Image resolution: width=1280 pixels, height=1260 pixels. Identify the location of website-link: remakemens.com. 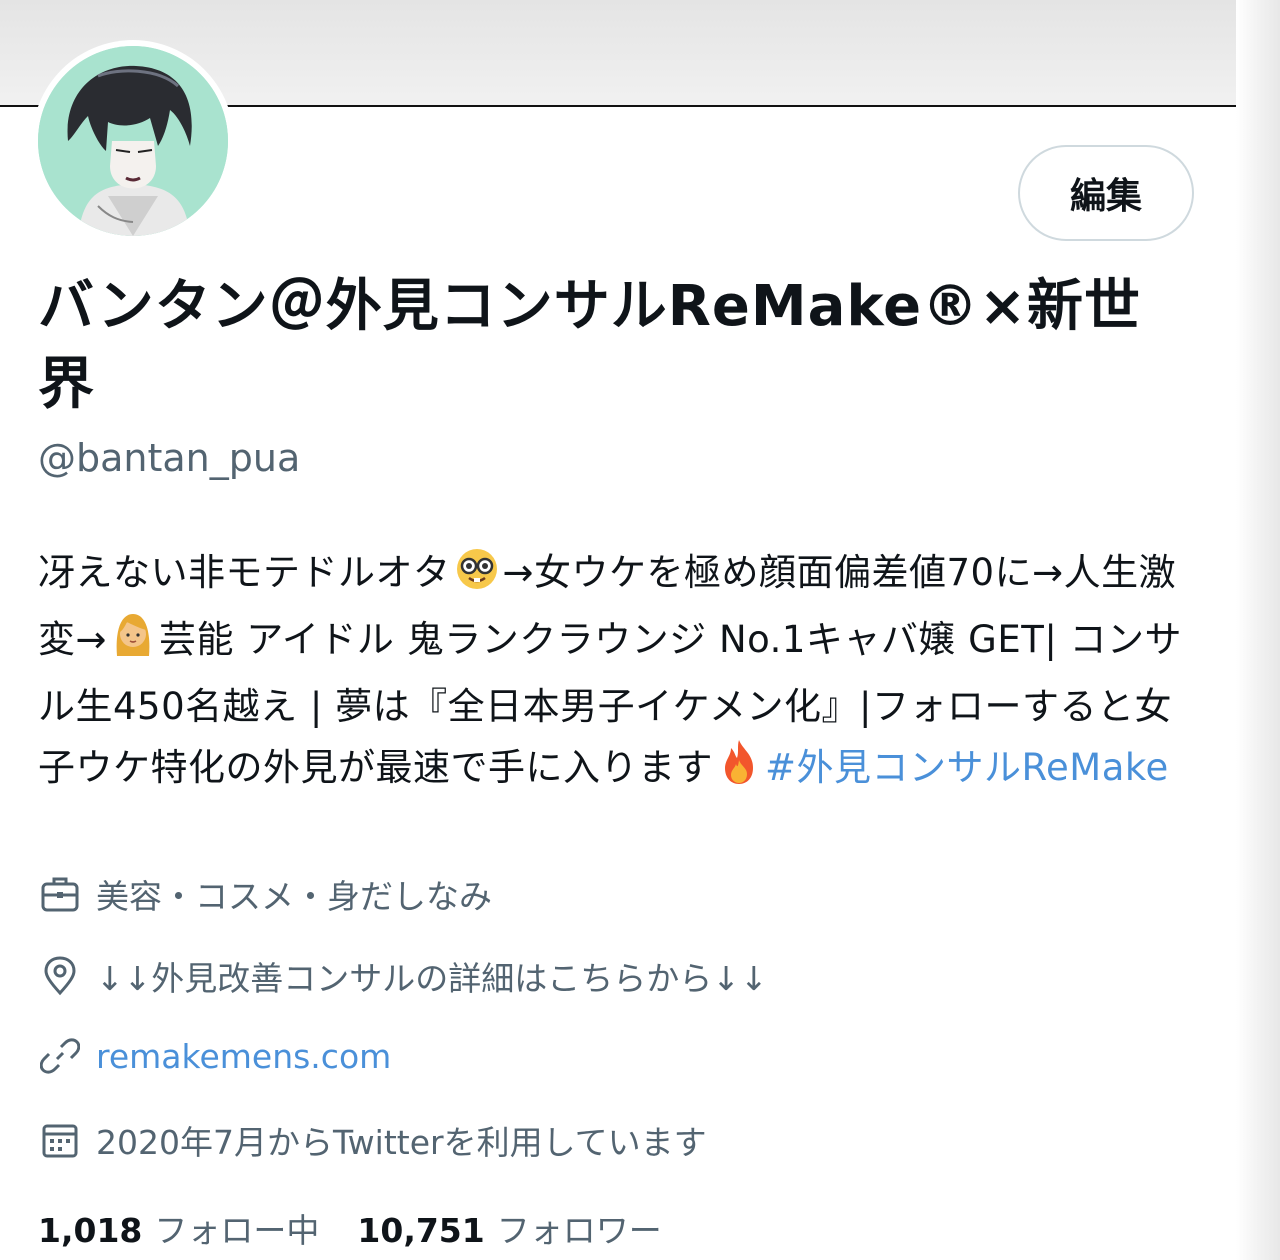
(243, 1056).